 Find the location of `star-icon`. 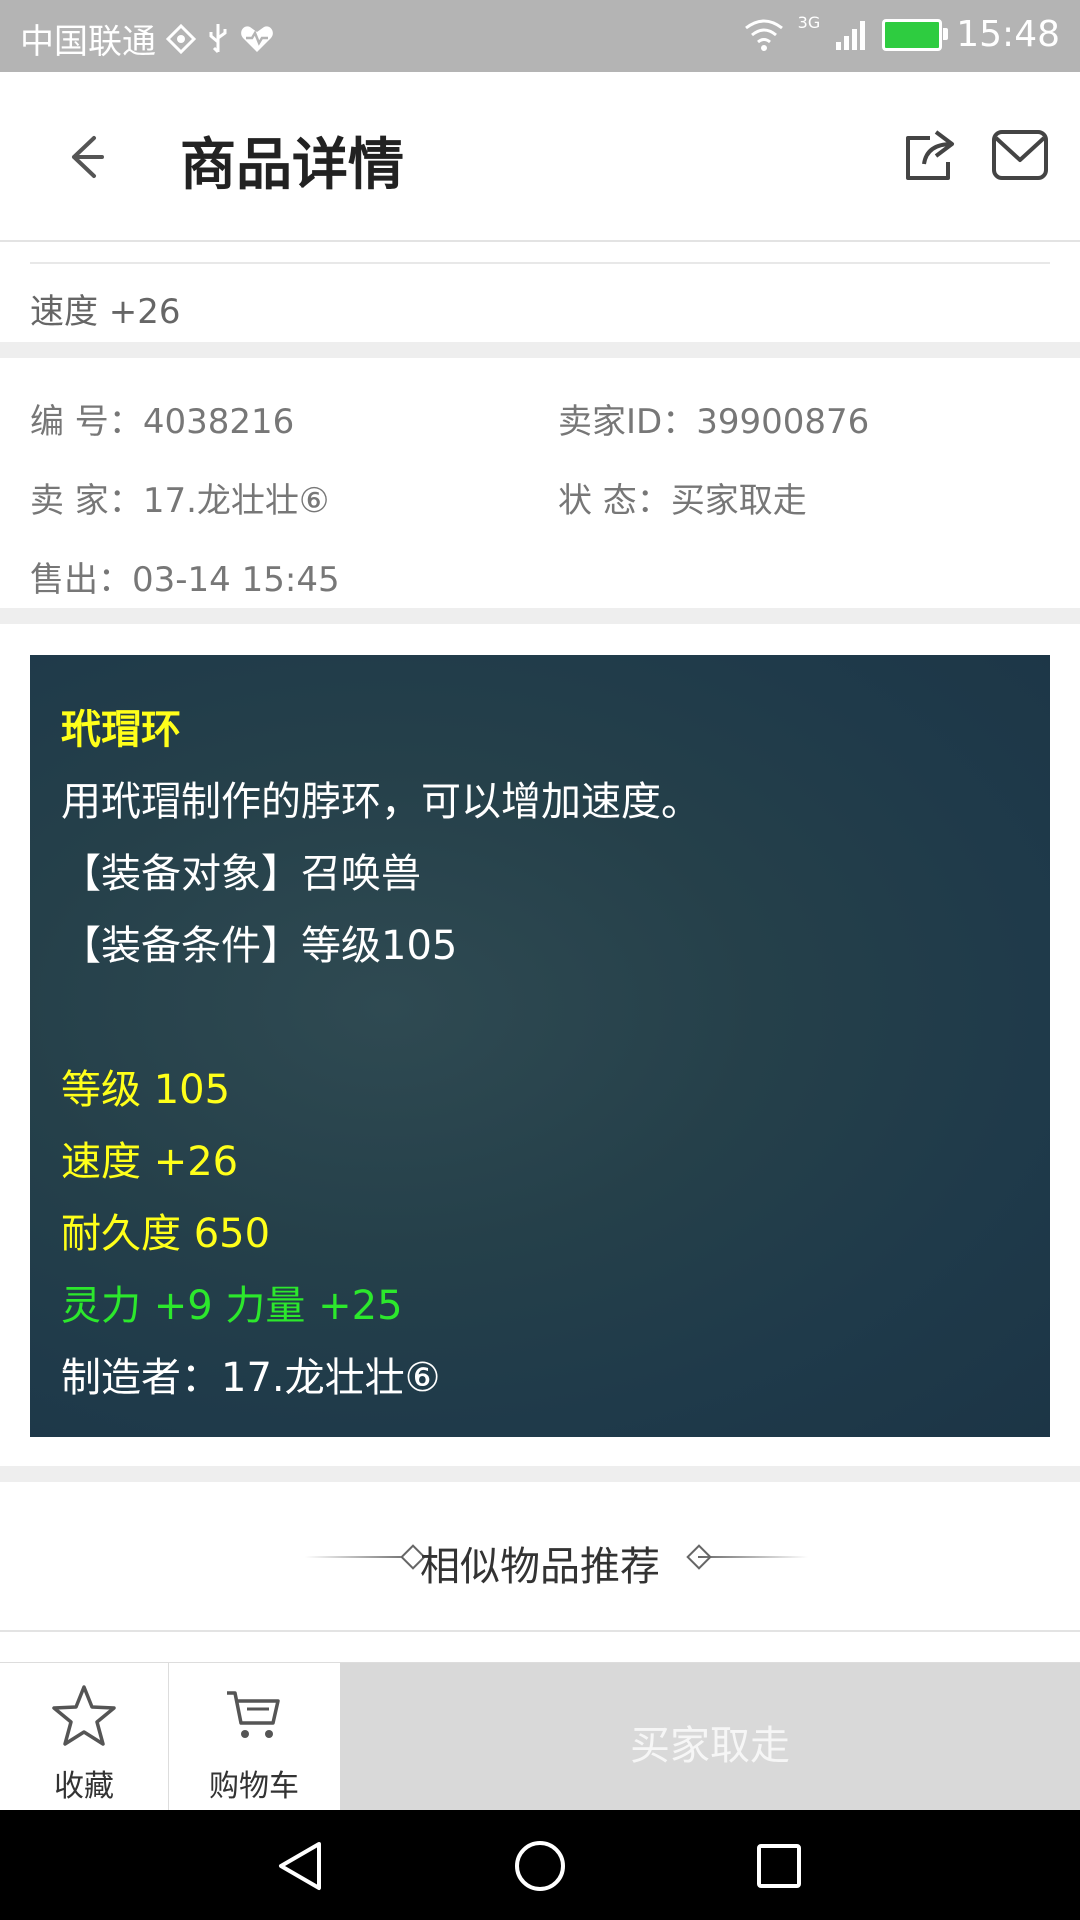

star-icon is located at coordinates (84, 1715).